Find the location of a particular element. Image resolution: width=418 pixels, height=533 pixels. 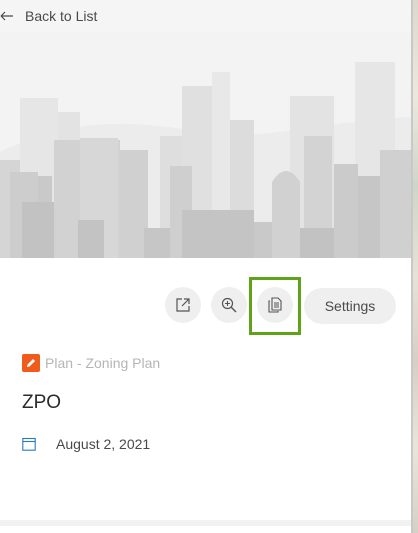

item-type-label: Plan - Zoning Plan is located at coordinates (103, 363).